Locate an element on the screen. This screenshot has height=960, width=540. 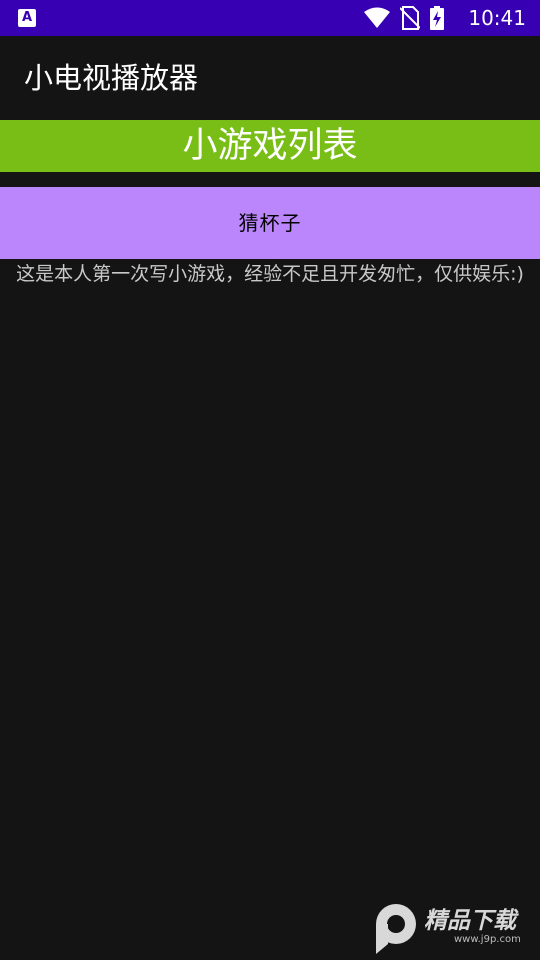
watermark-text: 精品下载 www.j9p.com is located at coordinates (472, 927).